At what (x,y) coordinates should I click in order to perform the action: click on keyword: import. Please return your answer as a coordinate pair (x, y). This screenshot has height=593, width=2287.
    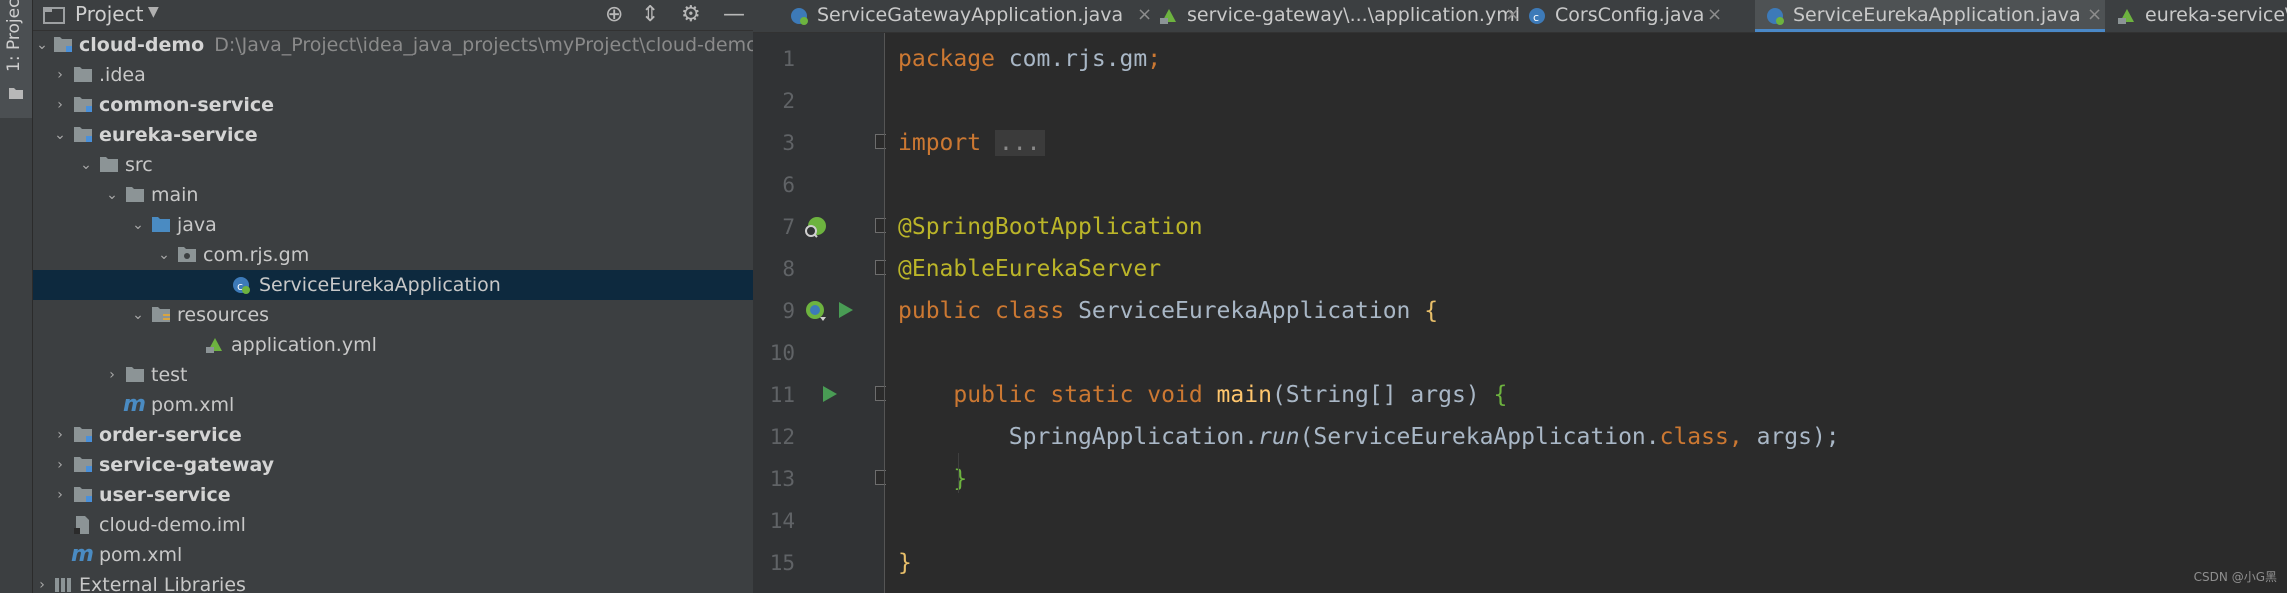
    Looking at the image, I should click on (940, 143).